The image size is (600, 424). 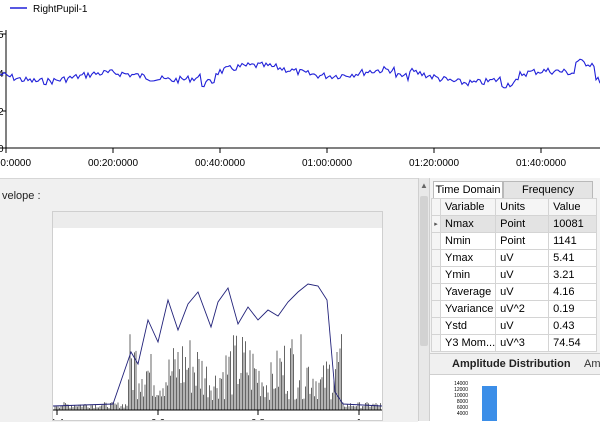 I want to click on table-row: ▸ Nmax Point 10081, so click(x=514, y=224).